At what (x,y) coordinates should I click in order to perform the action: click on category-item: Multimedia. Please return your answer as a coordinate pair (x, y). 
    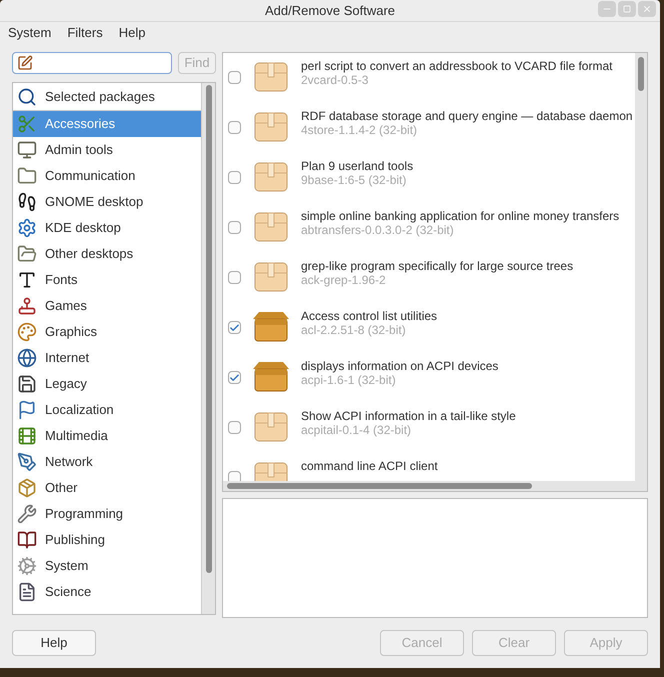
    Looking at the image, I should click on (107, 436).